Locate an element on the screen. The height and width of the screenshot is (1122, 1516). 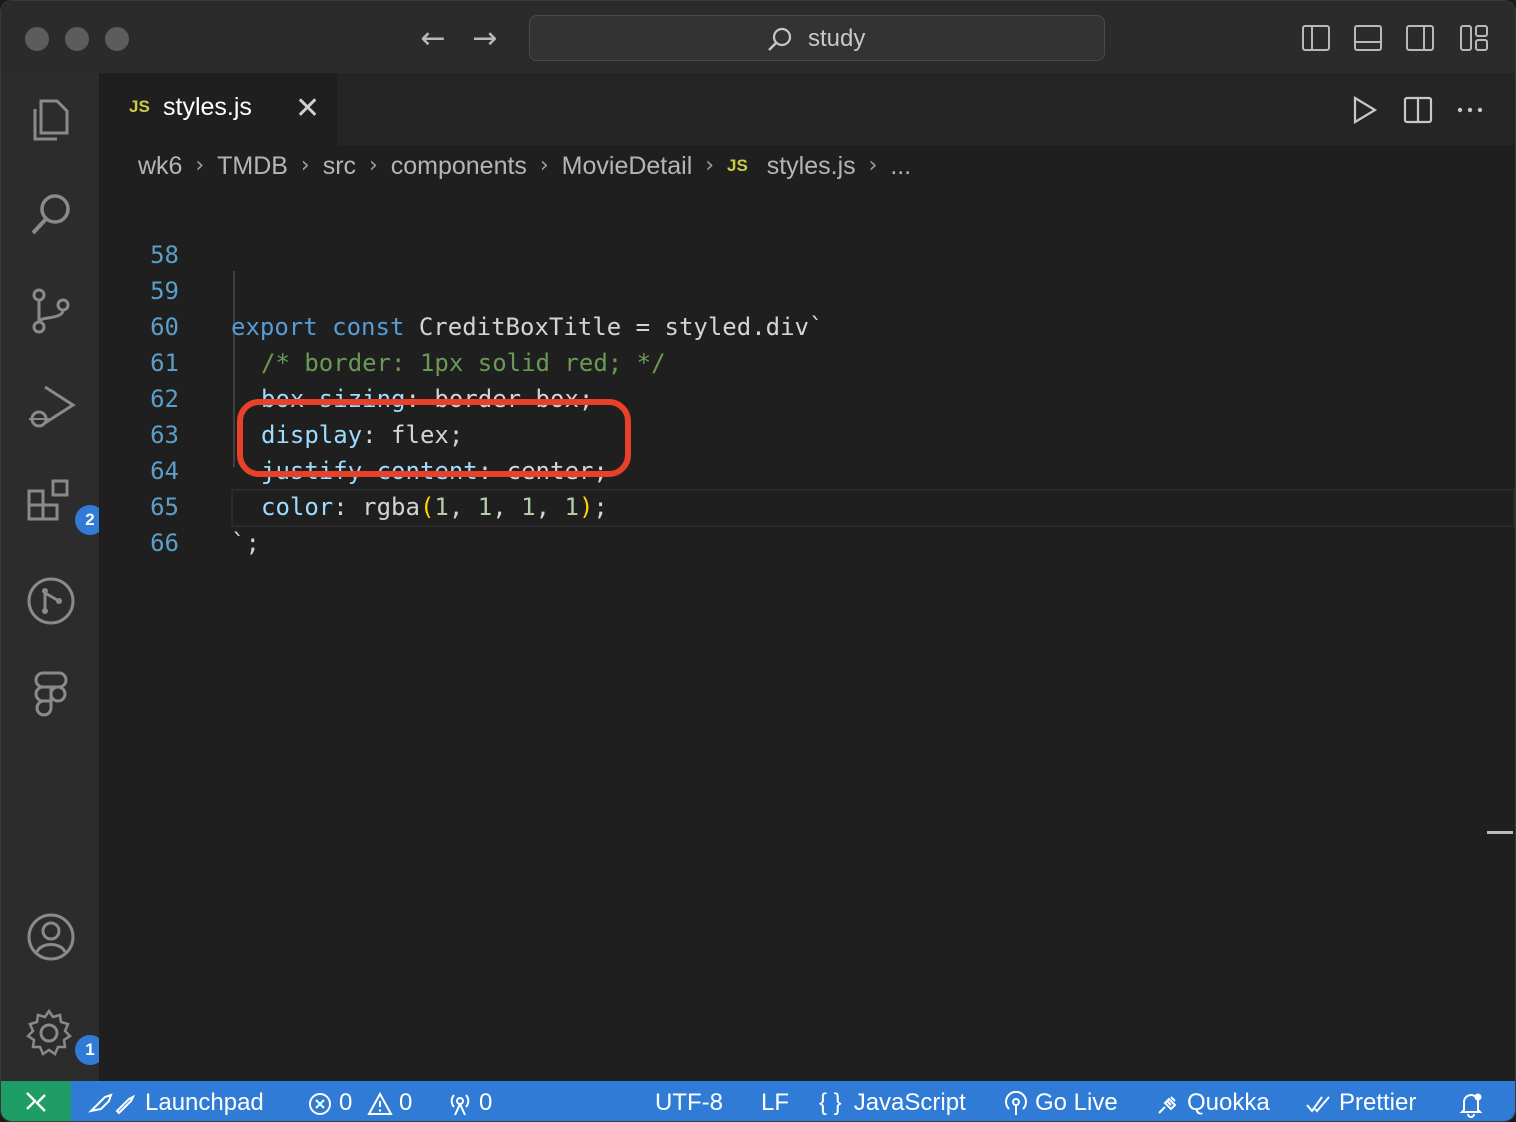
warning-count: 0 is located at coordinates (406, 1102).